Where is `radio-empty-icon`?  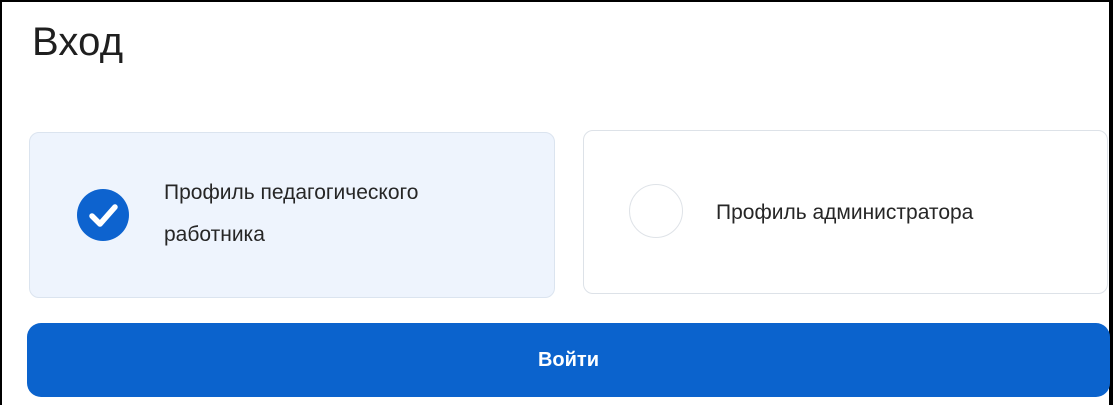 radio-empty-icon is located at coordinates (656, 211).